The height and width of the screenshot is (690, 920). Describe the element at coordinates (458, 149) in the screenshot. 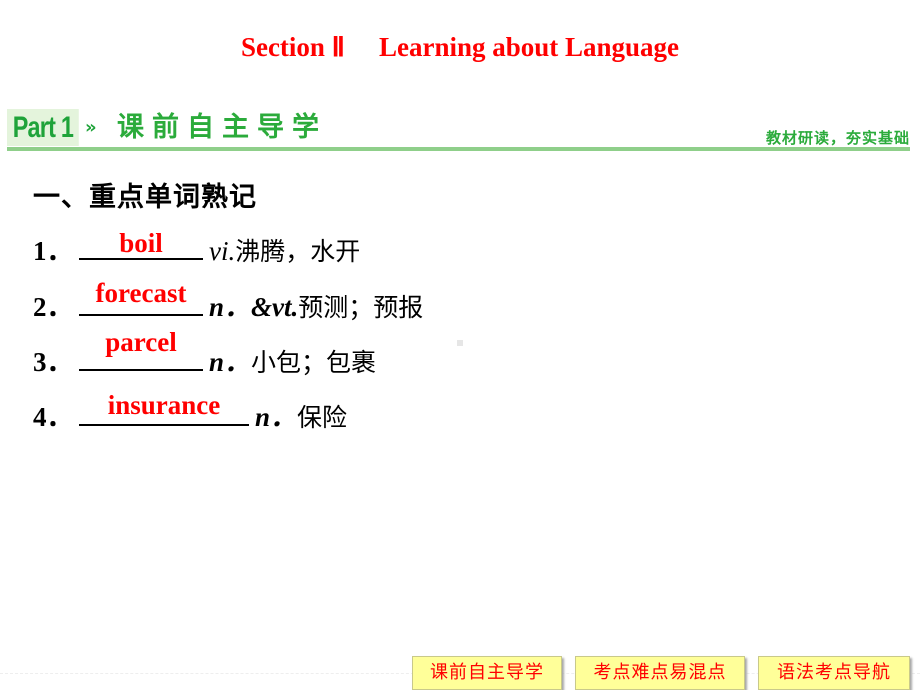

I see `divider` at that location.